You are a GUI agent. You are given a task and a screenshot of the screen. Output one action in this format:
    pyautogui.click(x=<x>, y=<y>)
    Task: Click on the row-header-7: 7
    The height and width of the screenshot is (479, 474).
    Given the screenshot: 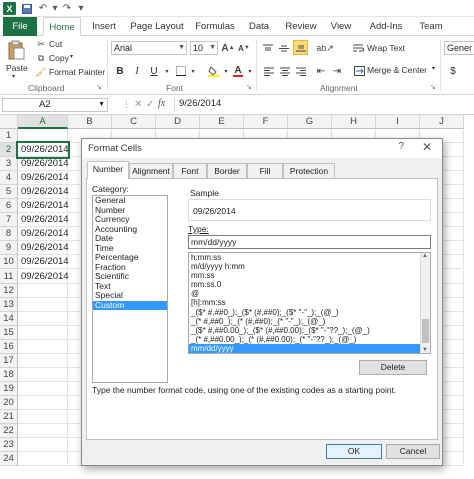 What is the action you would take?
    pyautogui.click(x=9, y=220)
    